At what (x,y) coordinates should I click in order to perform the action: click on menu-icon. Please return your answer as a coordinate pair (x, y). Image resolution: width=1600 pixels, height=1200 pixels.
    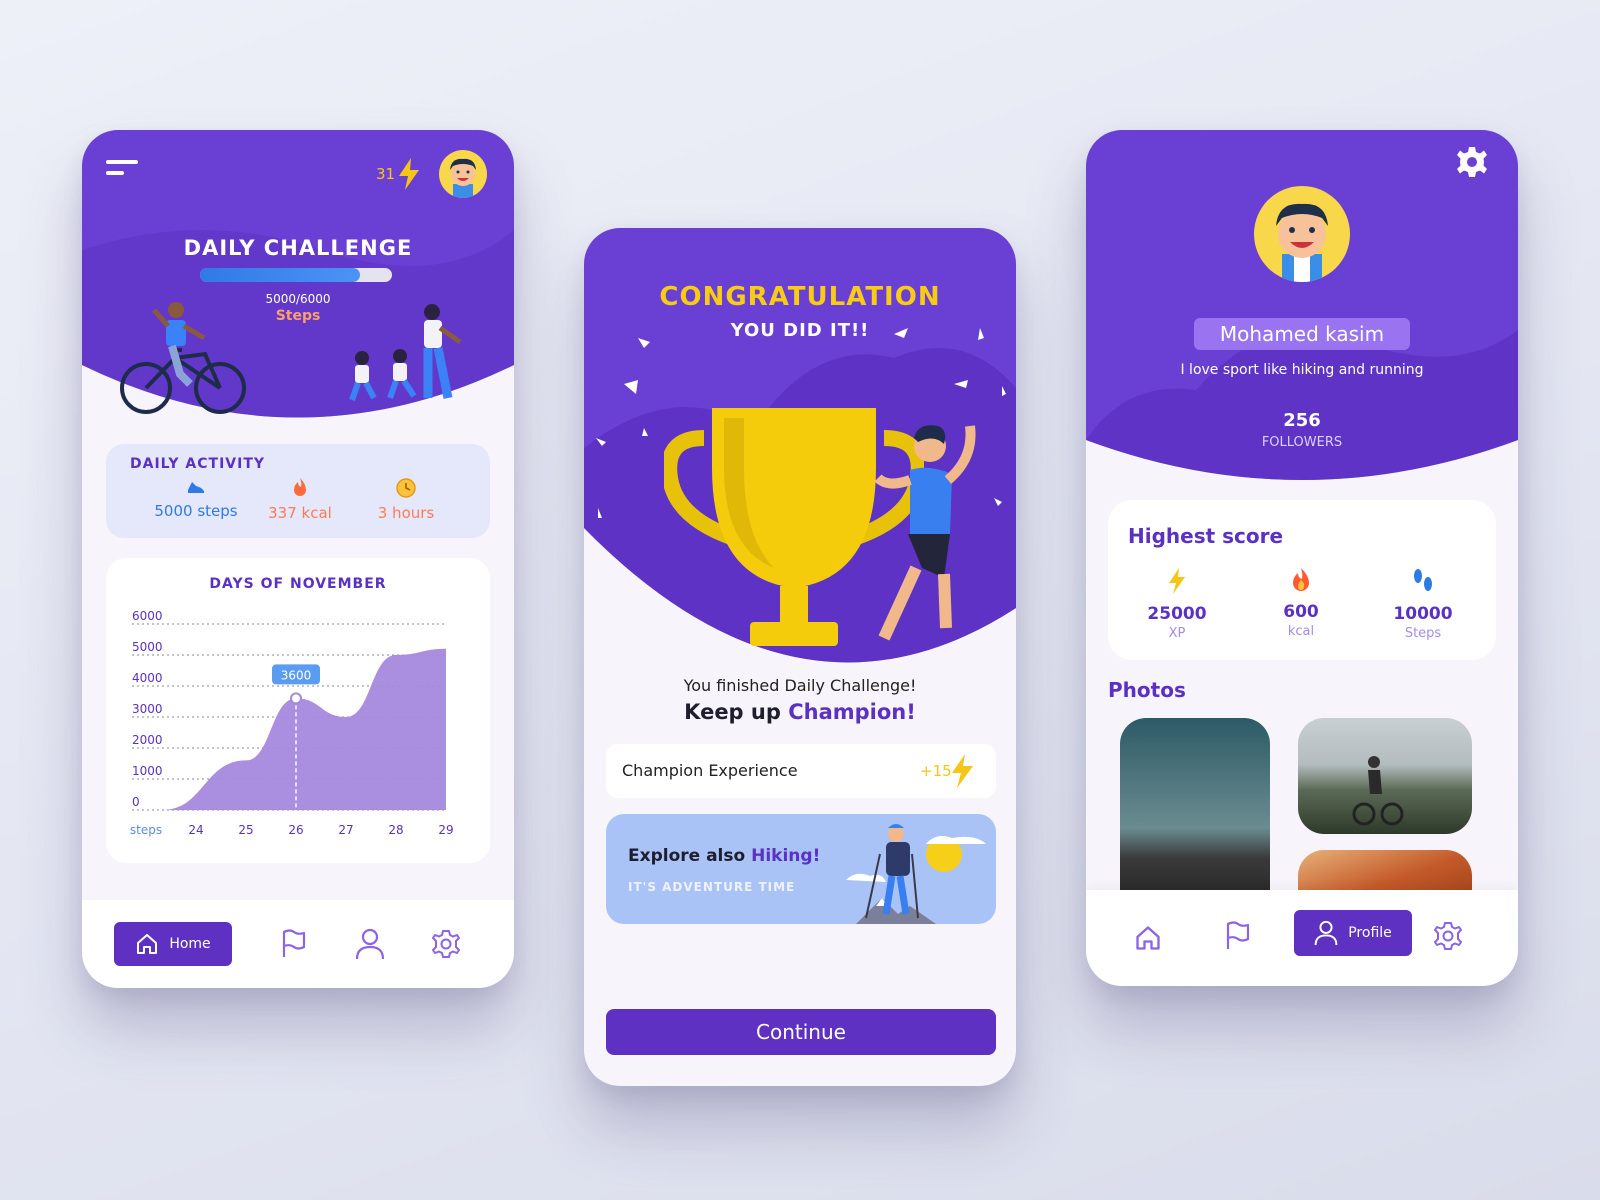
    Looking at the image, I should click on (123, 171).